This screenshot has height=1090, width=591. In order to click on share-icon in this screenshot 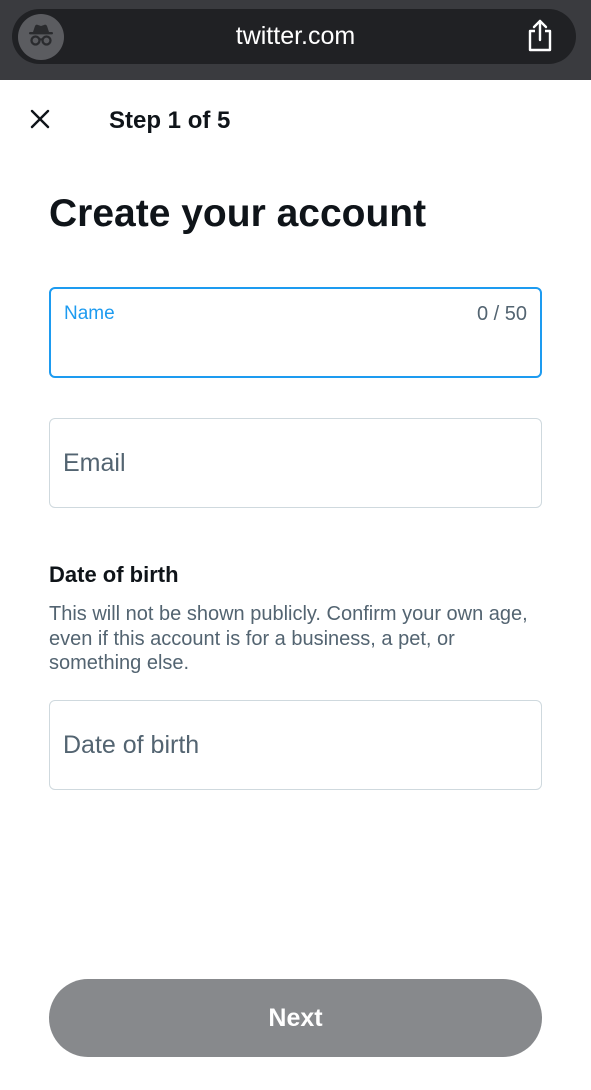, I will do `click(540, 38)`.